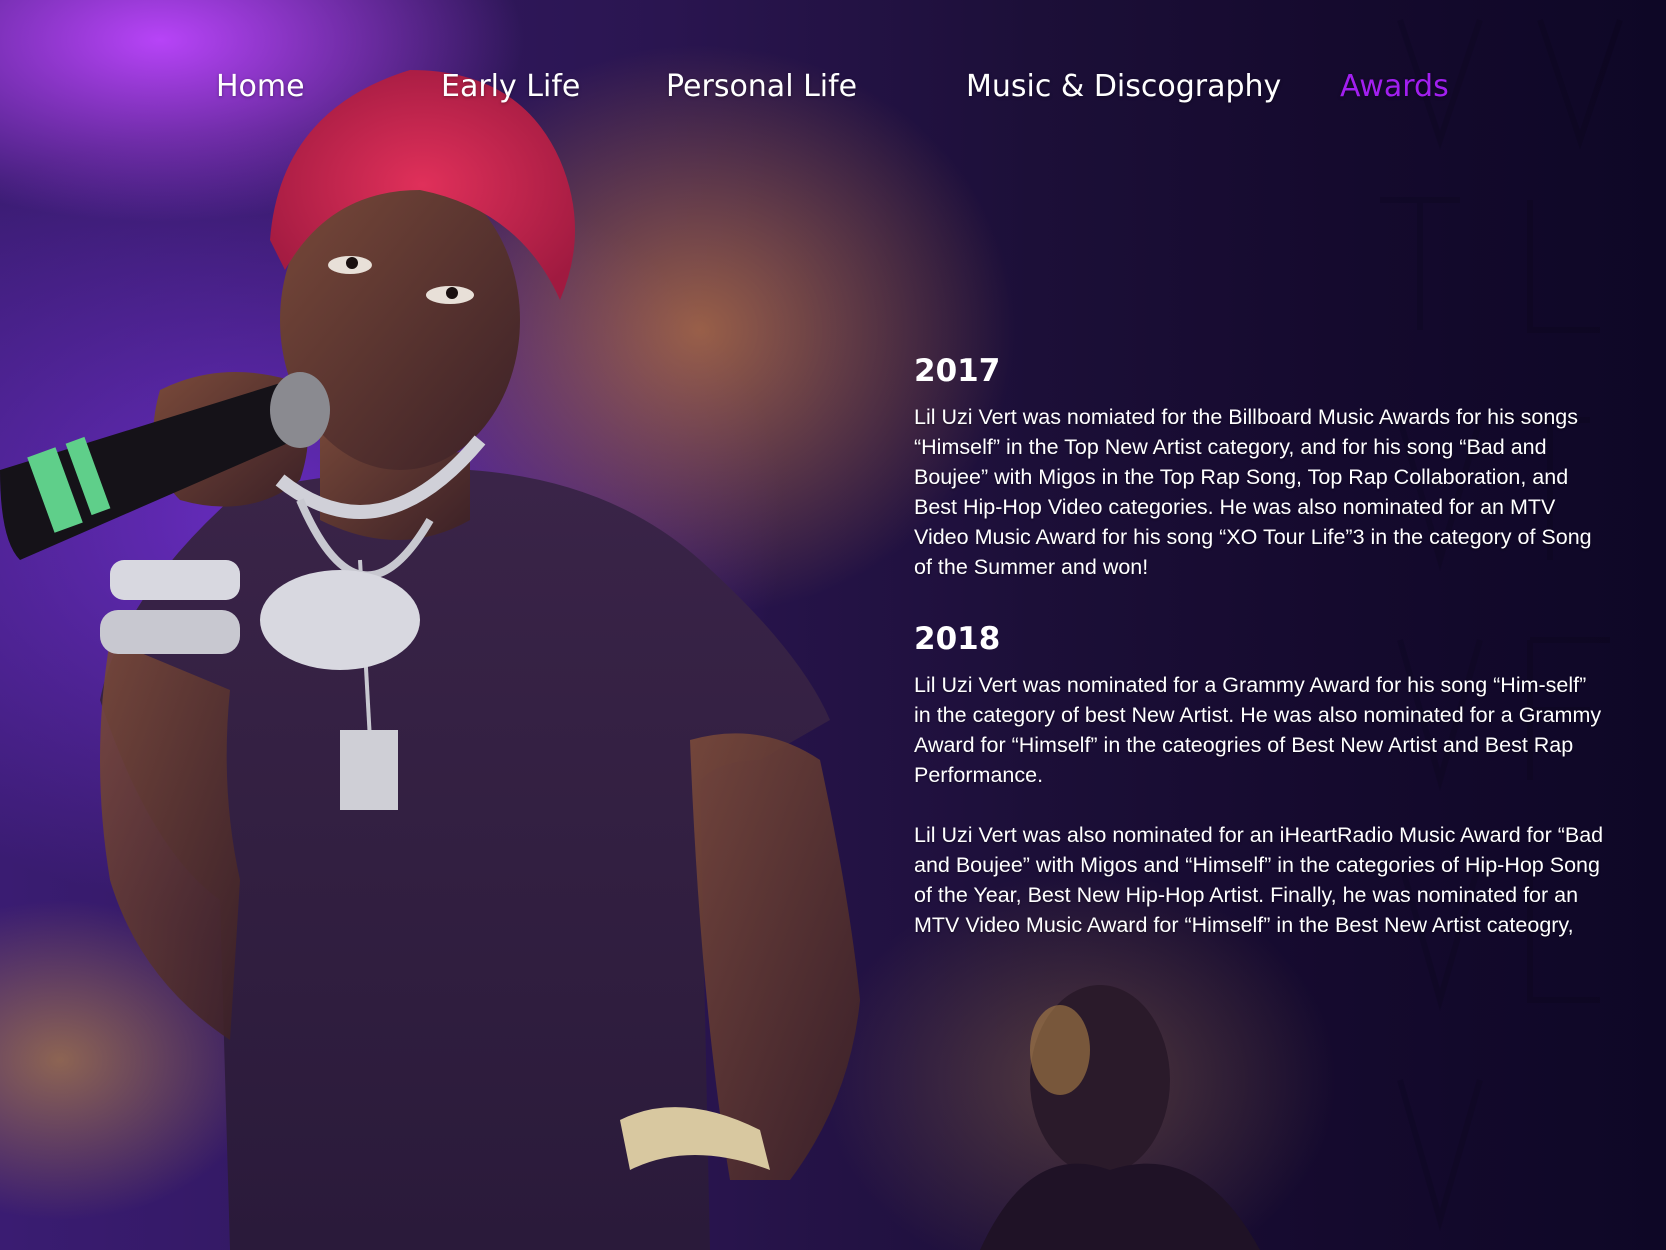 The width and height of the screenshot is (1666, 1250). What do you see at coordinates (957, 371) in the screenshot?
I see `year-heading: 2017` at bounding box center [957, 371].